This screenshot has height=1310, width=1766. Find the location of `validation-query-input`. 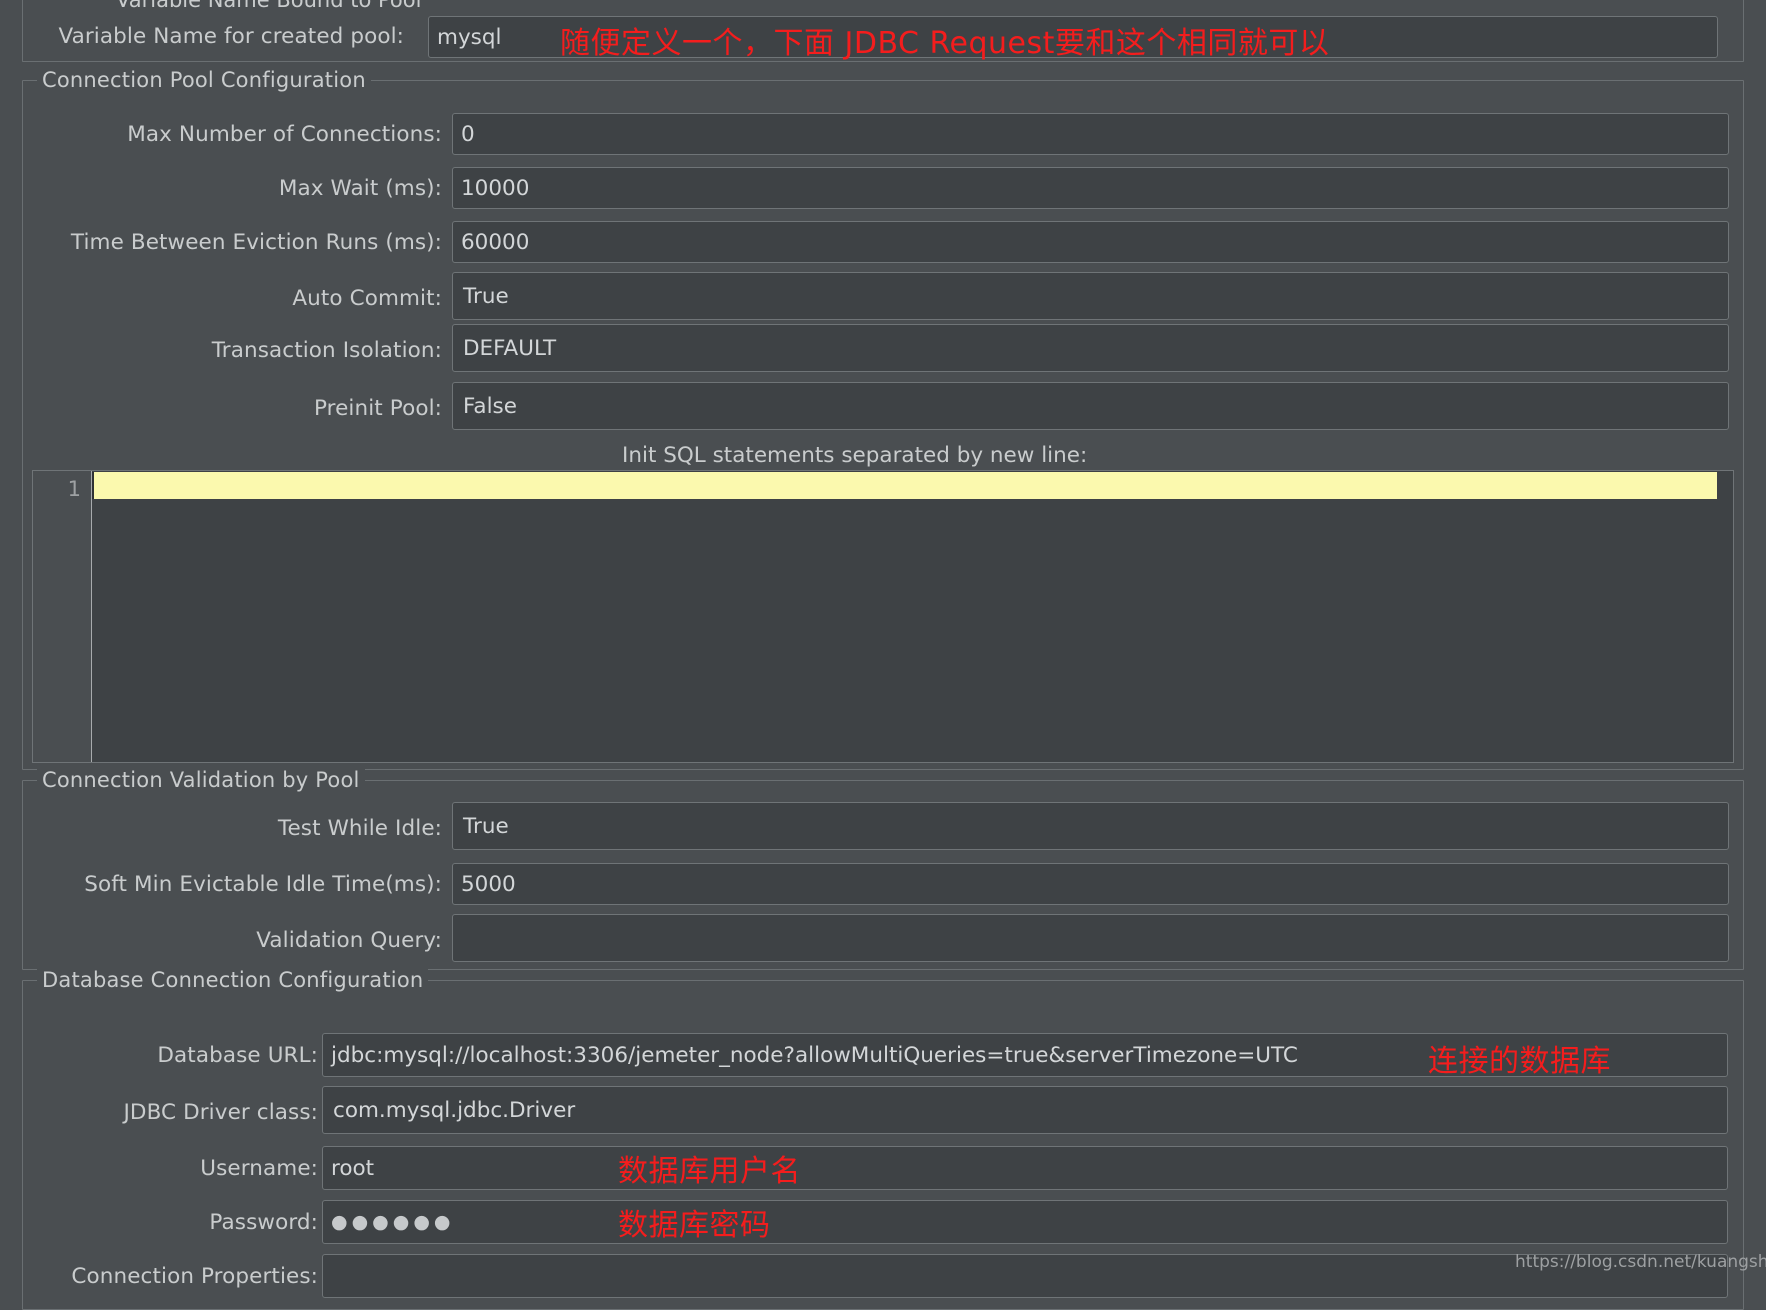

validation-query-input is located at coordinates (1090, 938).